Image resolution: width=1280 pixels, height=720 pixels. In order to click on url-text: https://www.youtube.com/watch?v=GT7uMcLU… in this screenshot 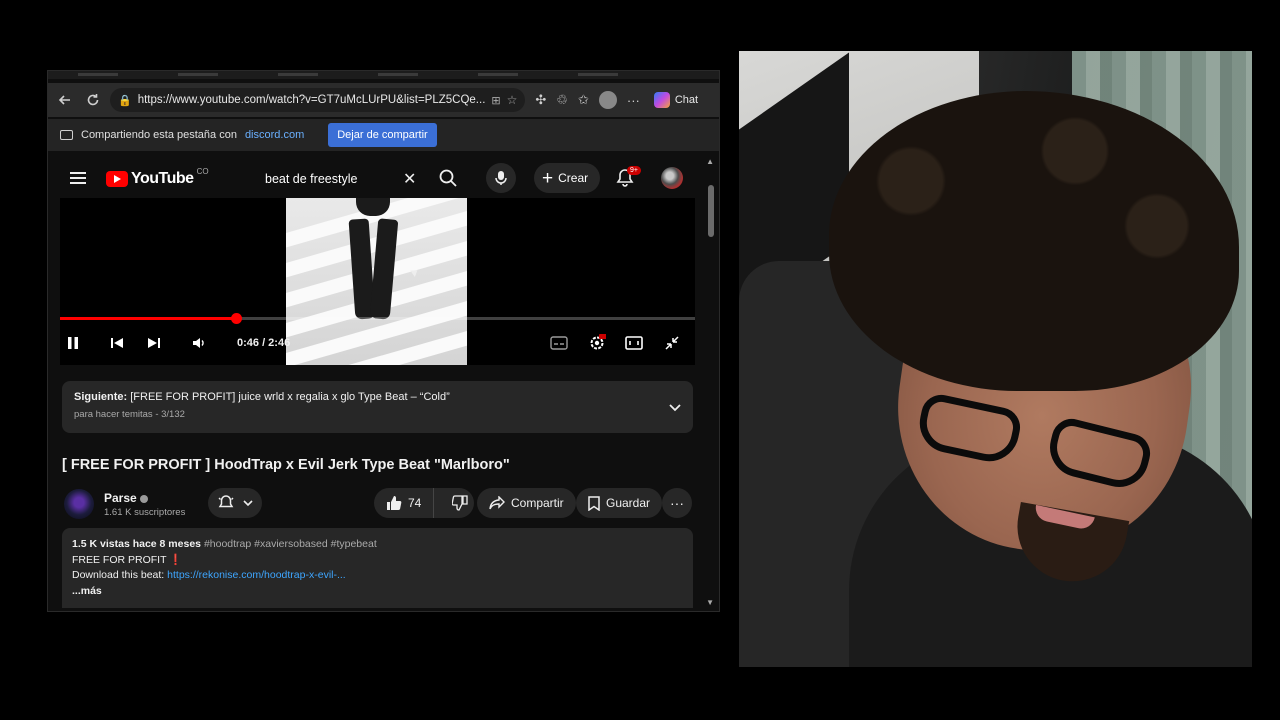, I will do `click(311, 100)`.